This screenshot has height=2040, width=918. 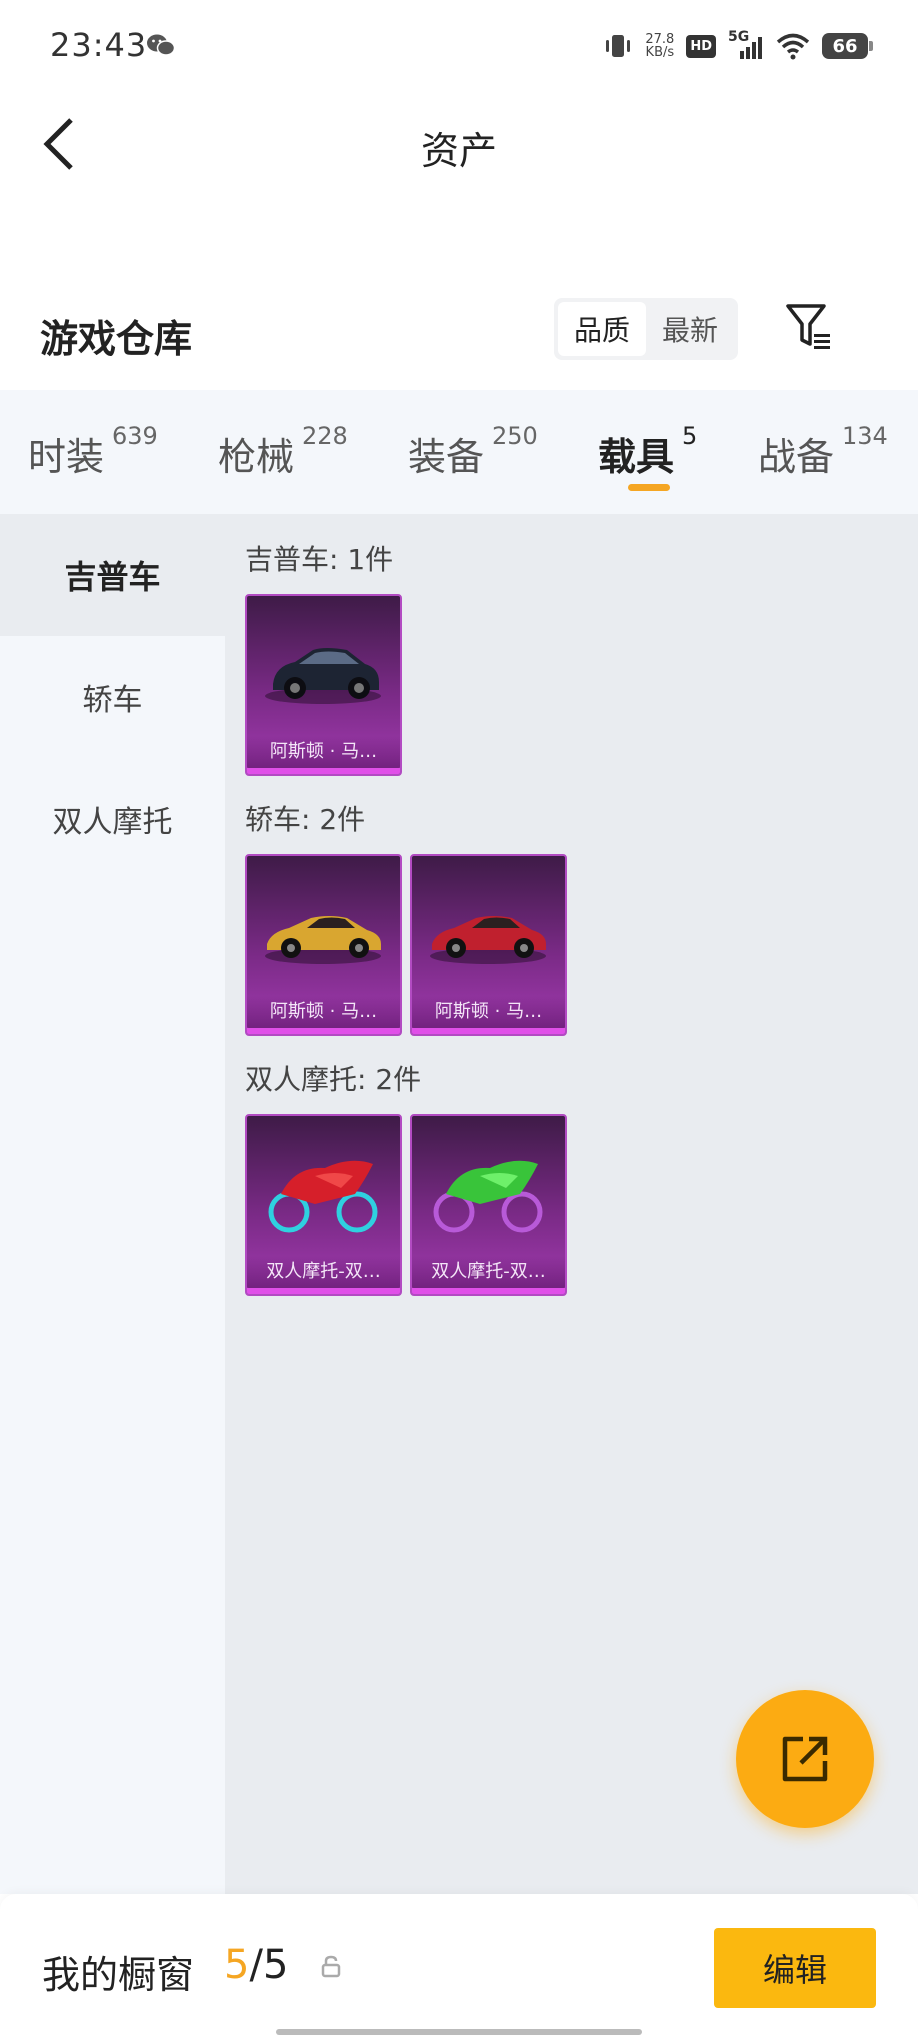 I want to click on suv-dark-art, so click(x=323, y=676).